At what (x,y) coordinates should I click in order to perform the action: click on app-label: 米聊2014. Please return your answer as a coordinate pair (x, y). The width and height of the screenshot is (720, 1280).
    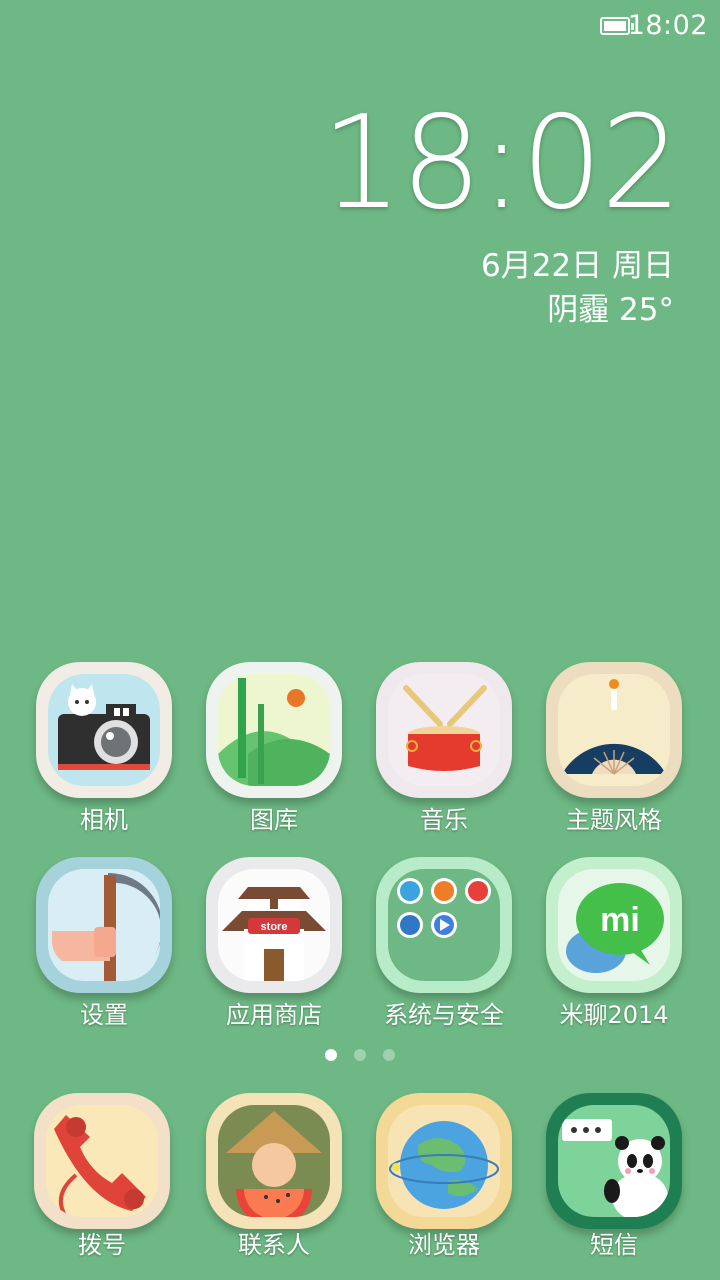
    Looking at the image, I should click on (614, 1015).